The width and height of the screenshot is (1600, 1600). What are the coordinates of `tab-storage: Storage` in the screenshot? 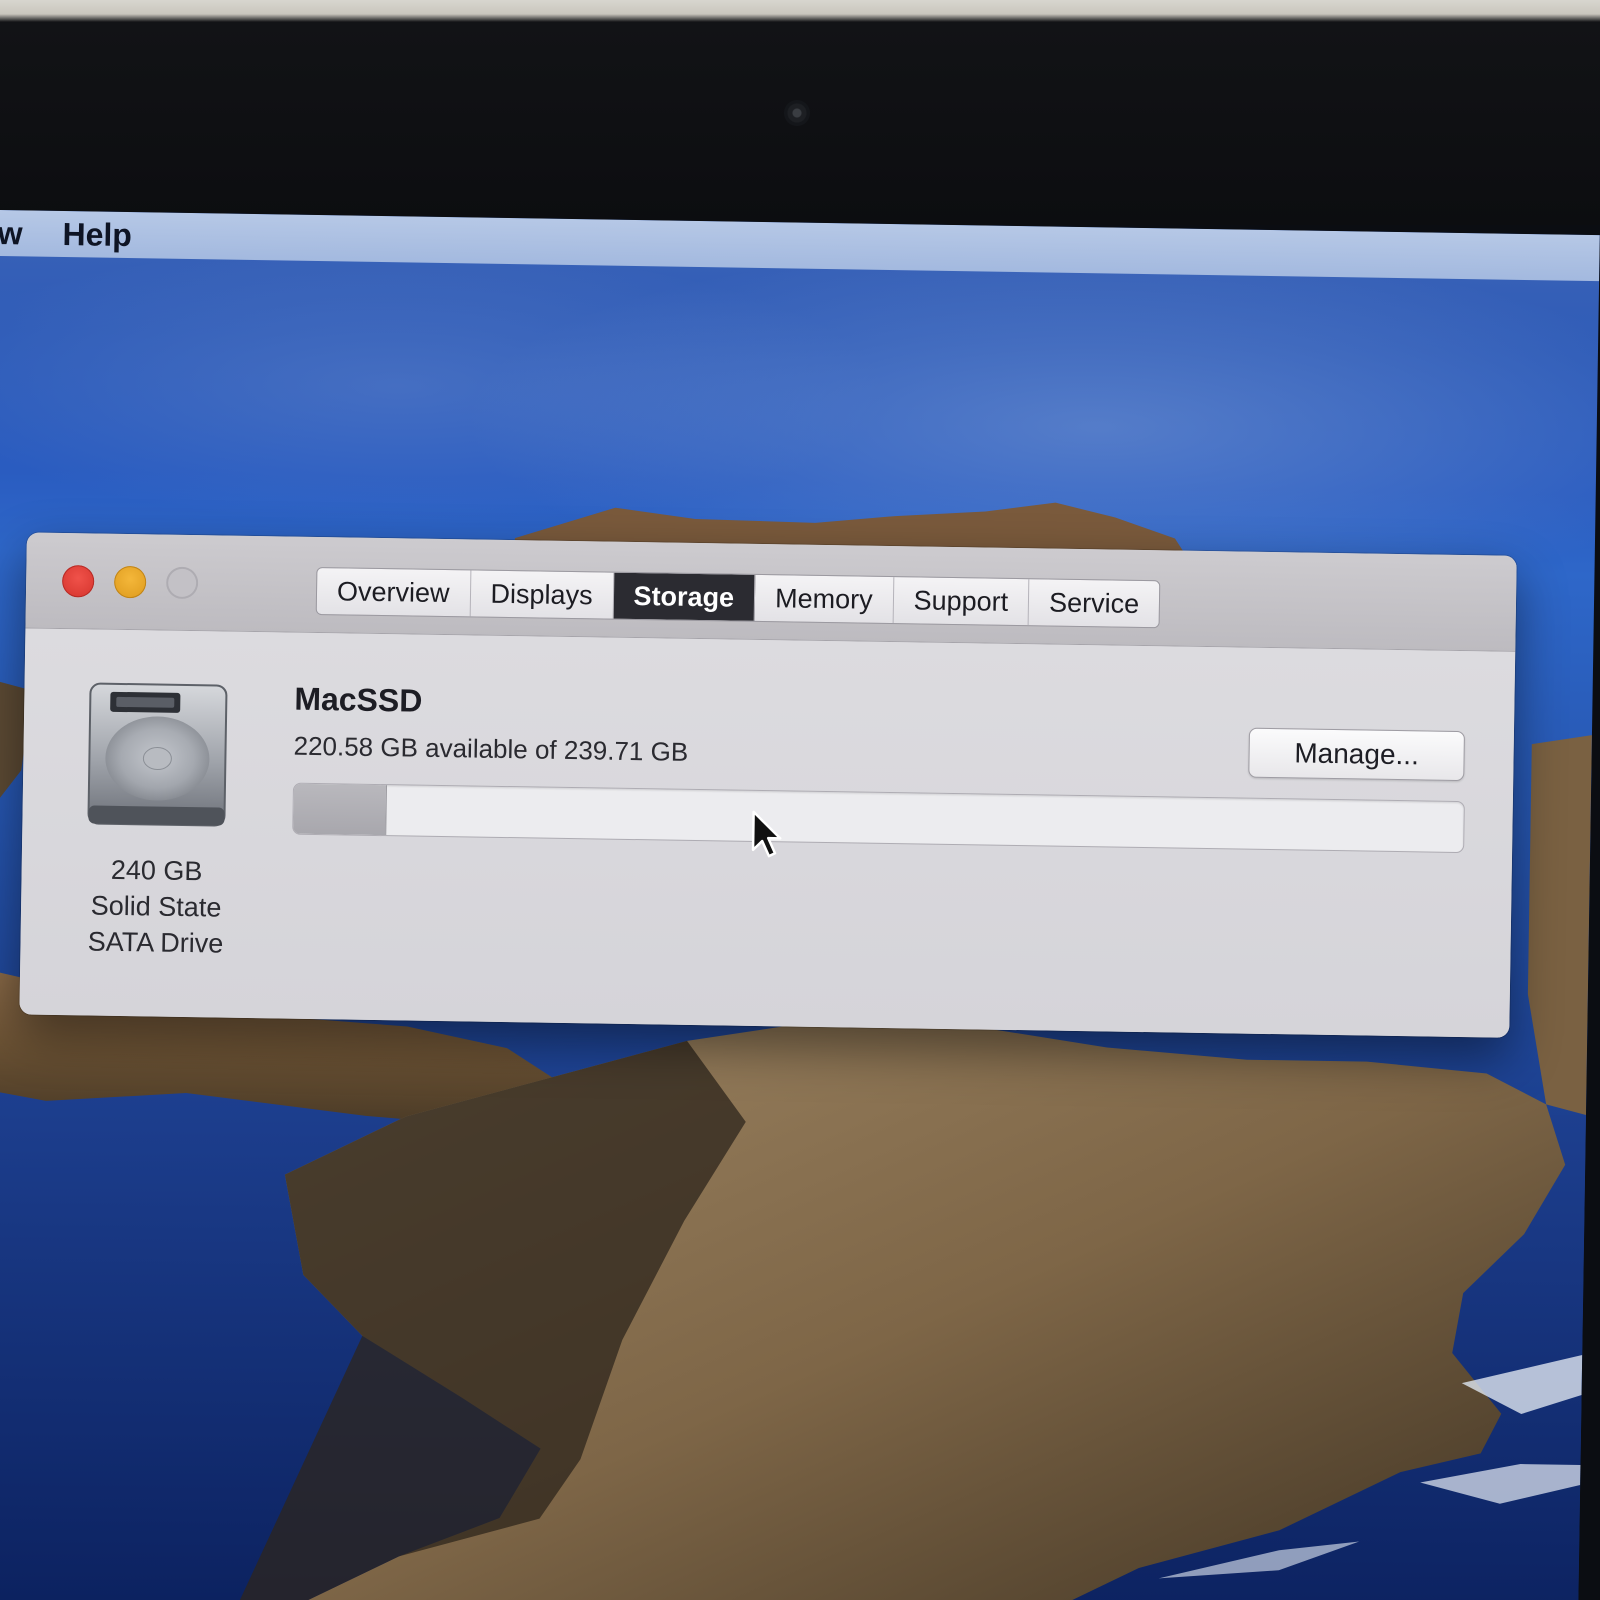 It's located at (684, 596).